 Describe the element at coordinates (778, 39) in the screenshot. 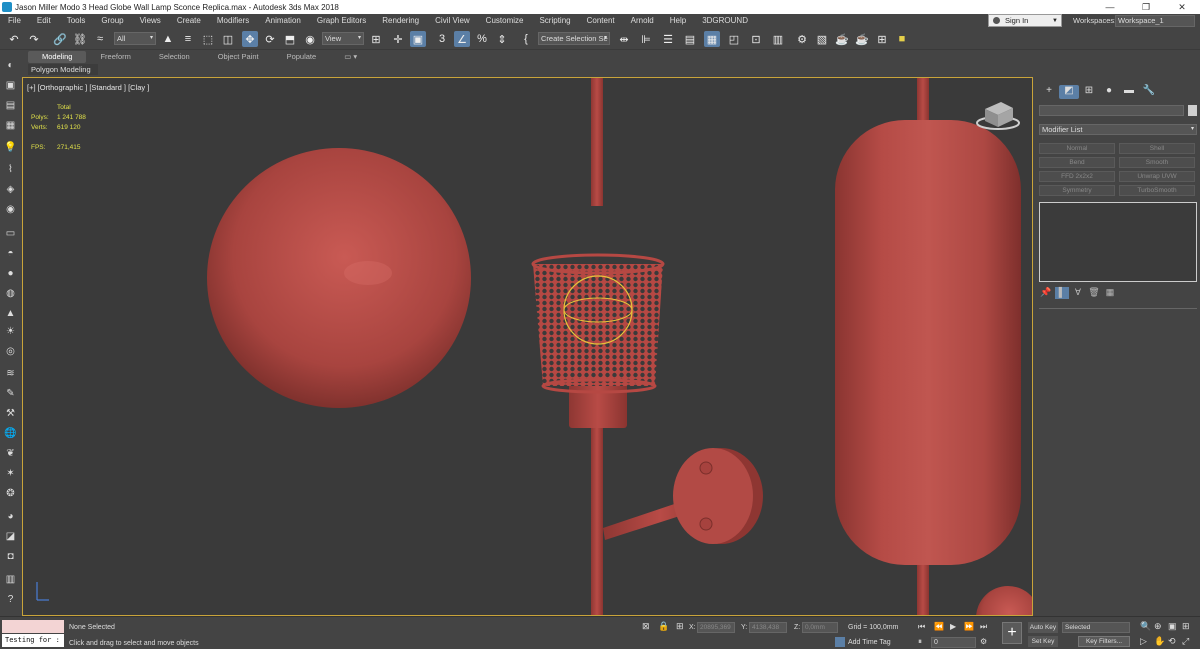

I see `material-editor-icon: ▥` at that location.